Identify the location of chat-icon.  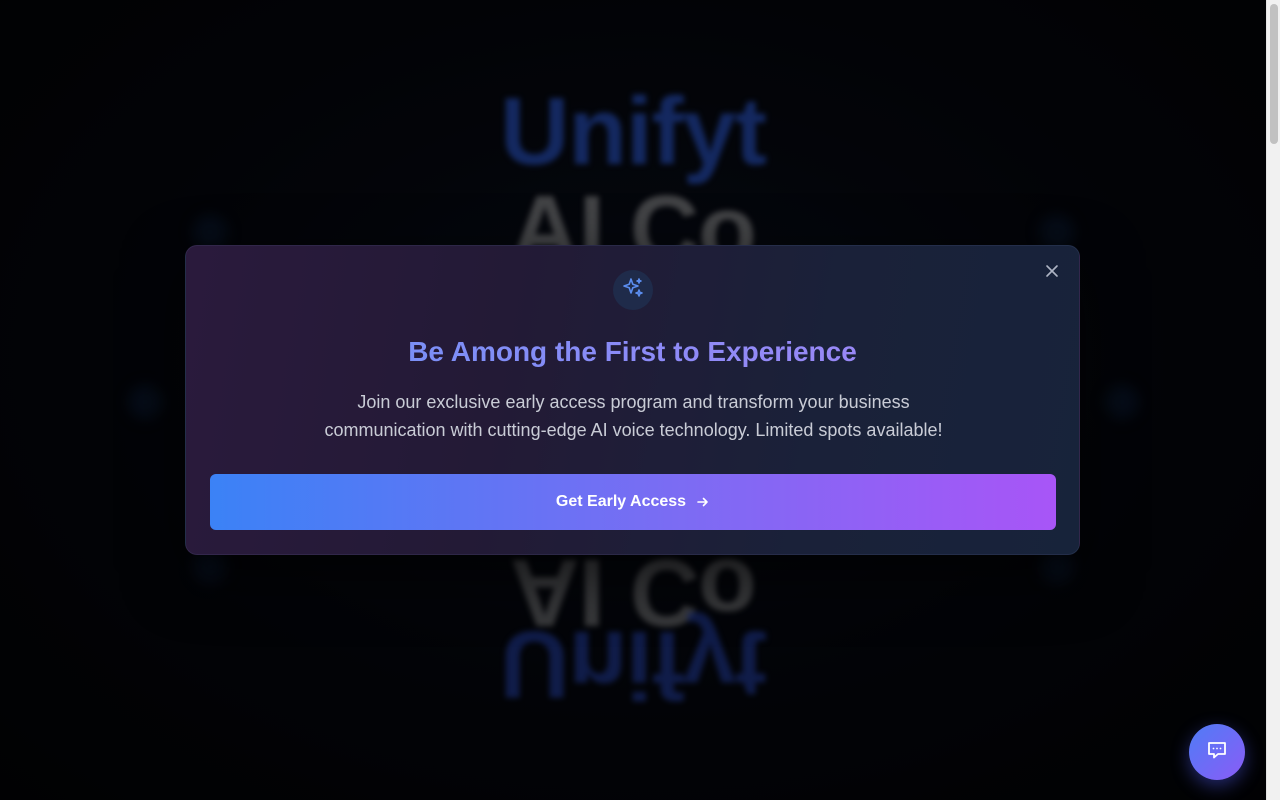
(1217, 752).